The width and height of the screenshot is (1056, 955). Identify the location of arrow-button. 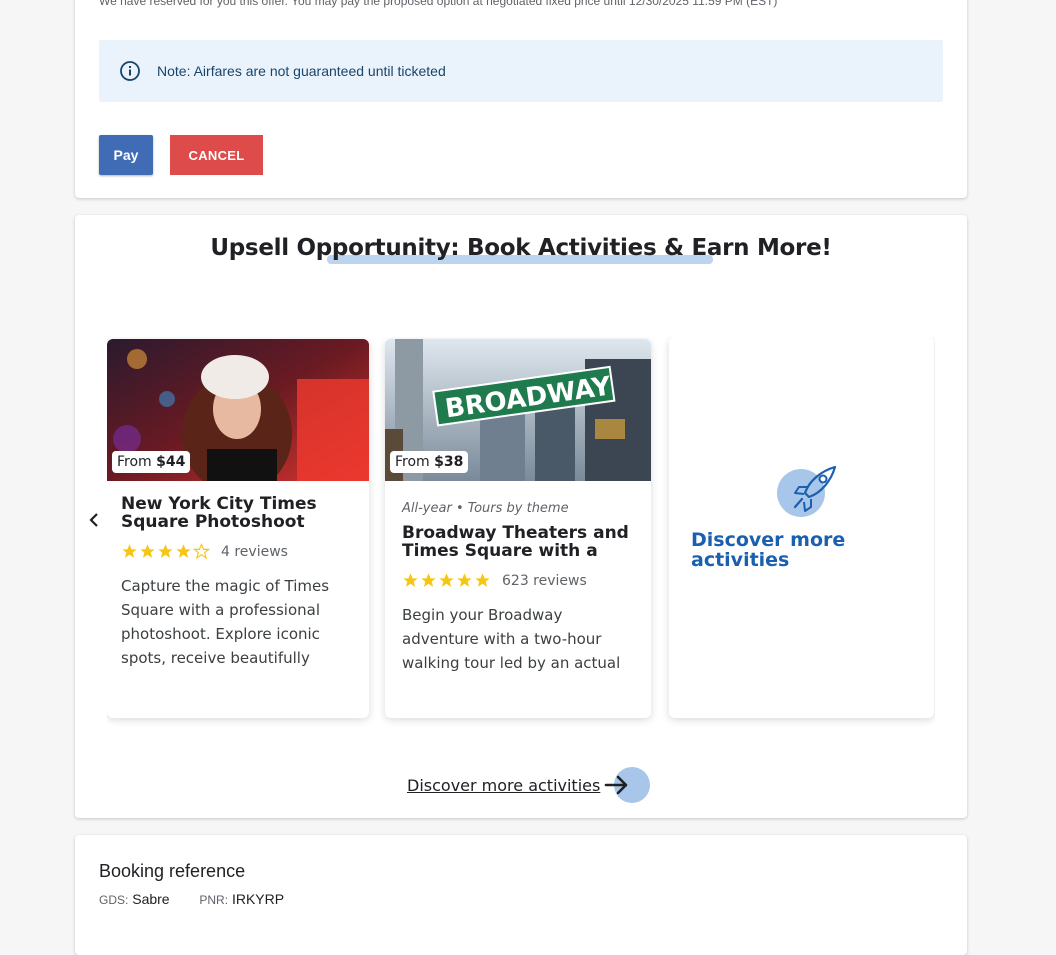
(627, 785).